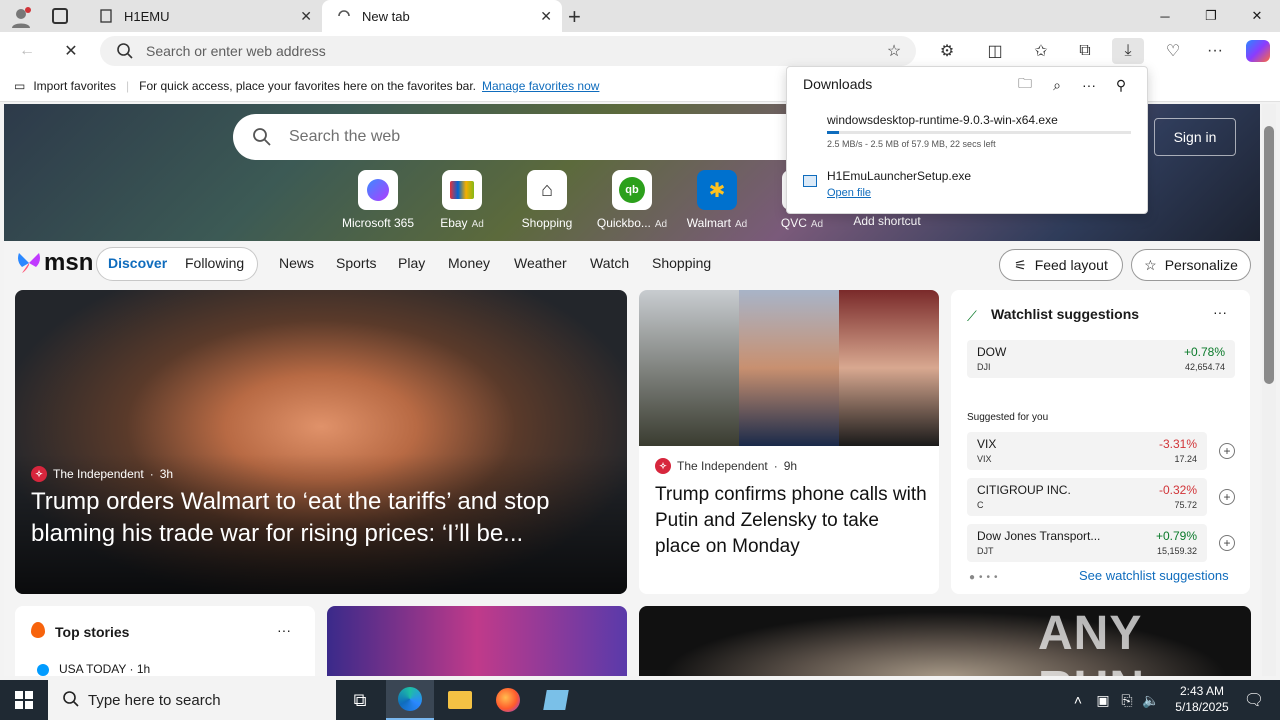 This screenshot has height=720, width=1280. Describe the element at coordinates (92, 632) in the screenshot. I see `top-stories-title: Top stories` at that location.